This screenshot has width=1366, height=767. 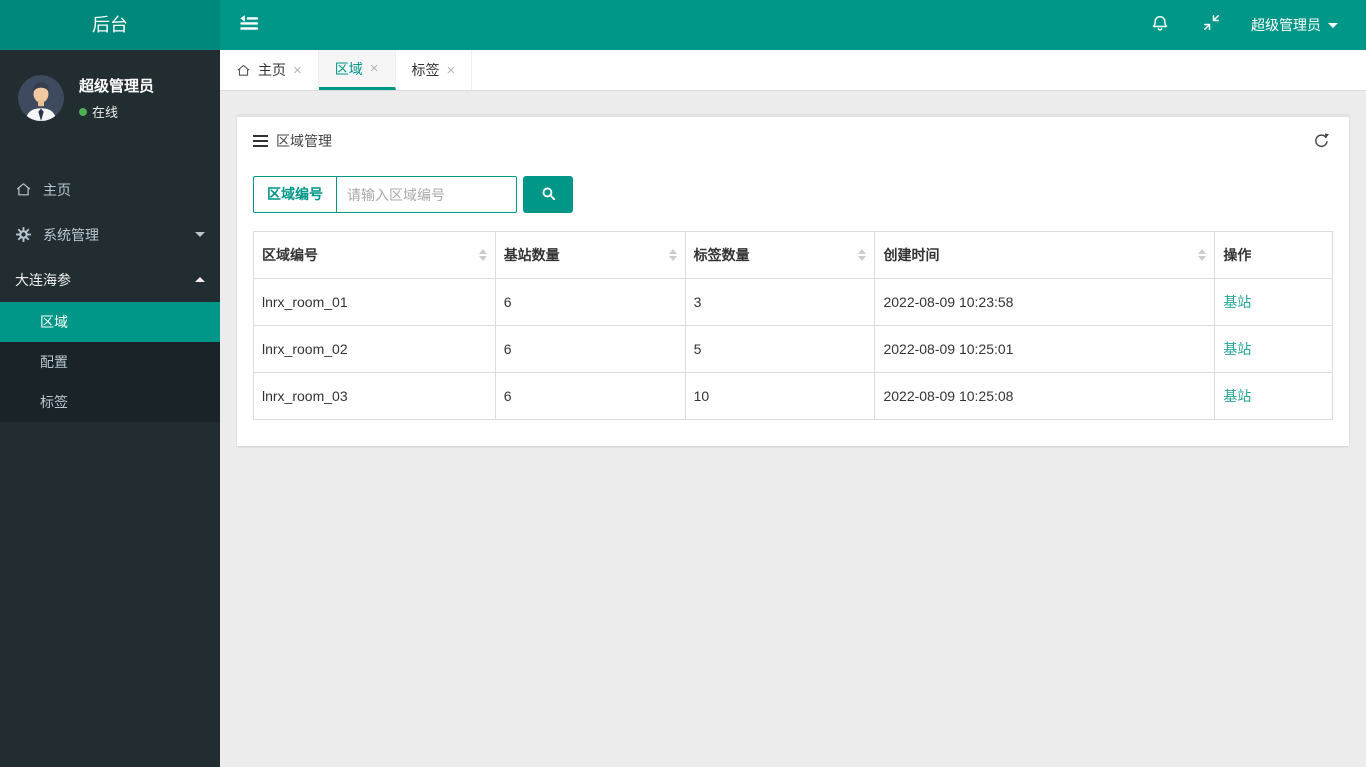 I want to click on sidebar-item-label: 系统管理, so click(x=71, y=234).